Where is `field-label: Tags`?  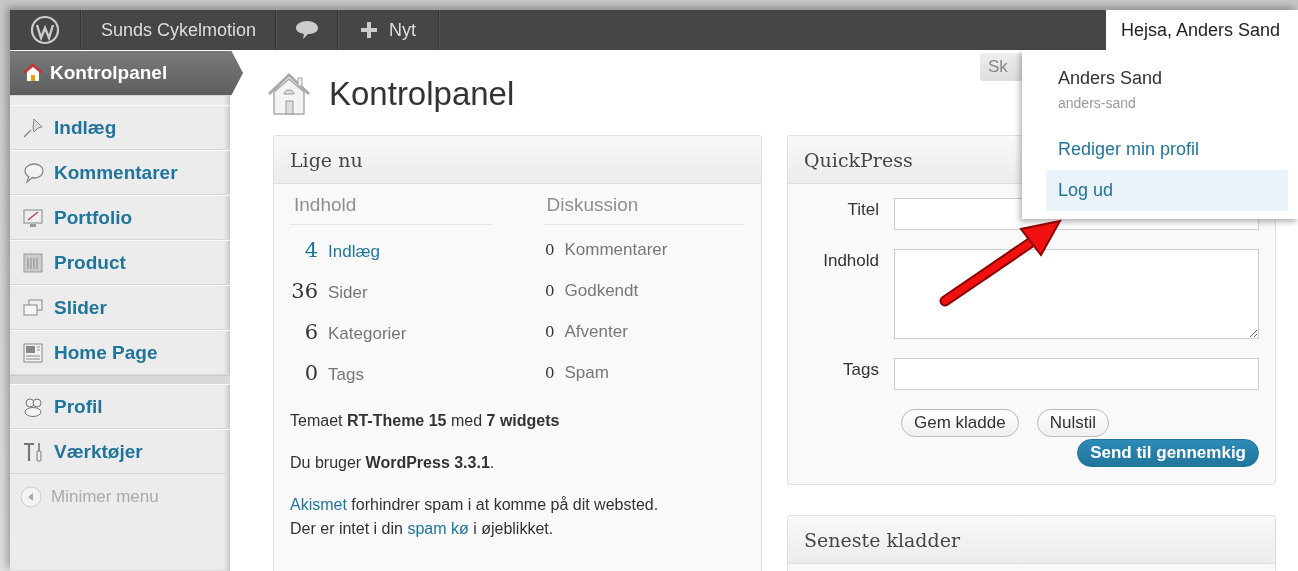 field-label: Tags is located at coordinates (860, 370).